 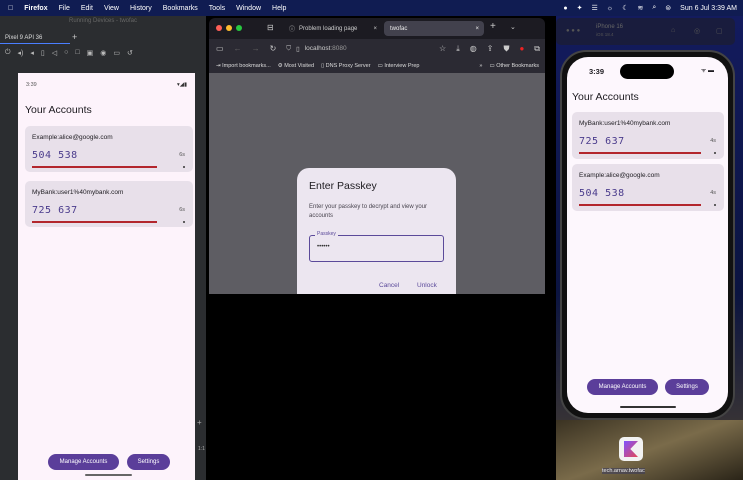 What do you see at coordinates (648, 135) in the screenshot?
I see `account-card: MyBank:user1%40mybank.com 725 637 4s` at bounding box center [648, 135].